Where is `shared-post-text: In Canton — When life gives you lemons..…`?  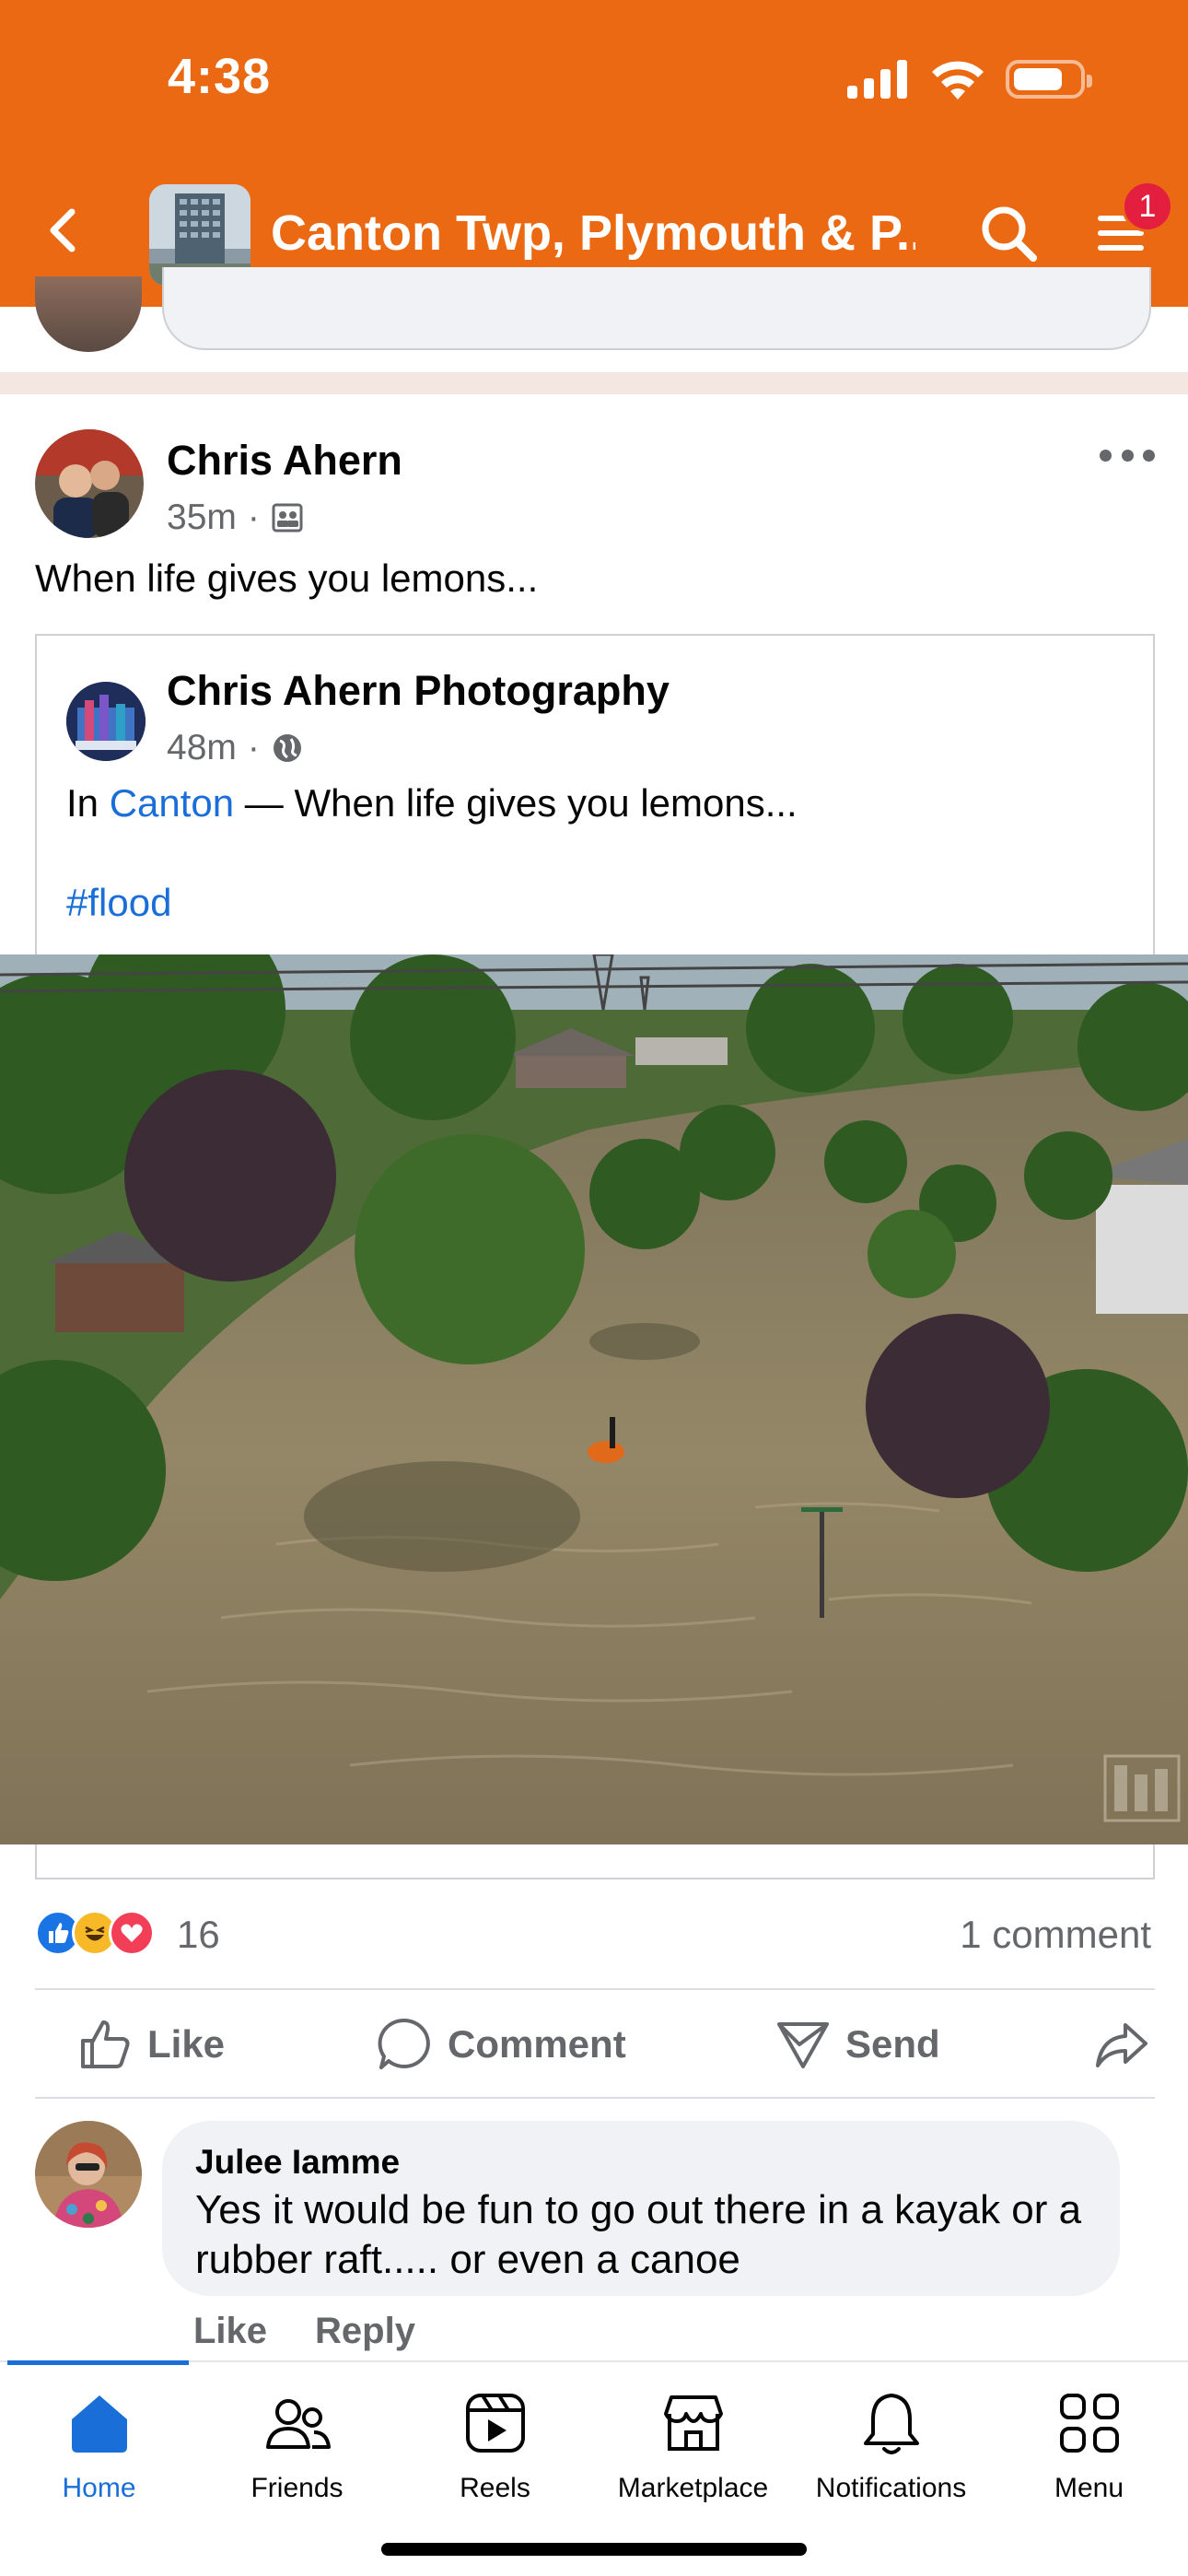 shared-post-text: In Canton — When life gives you lemons..… is located at coordinates (432, 803).